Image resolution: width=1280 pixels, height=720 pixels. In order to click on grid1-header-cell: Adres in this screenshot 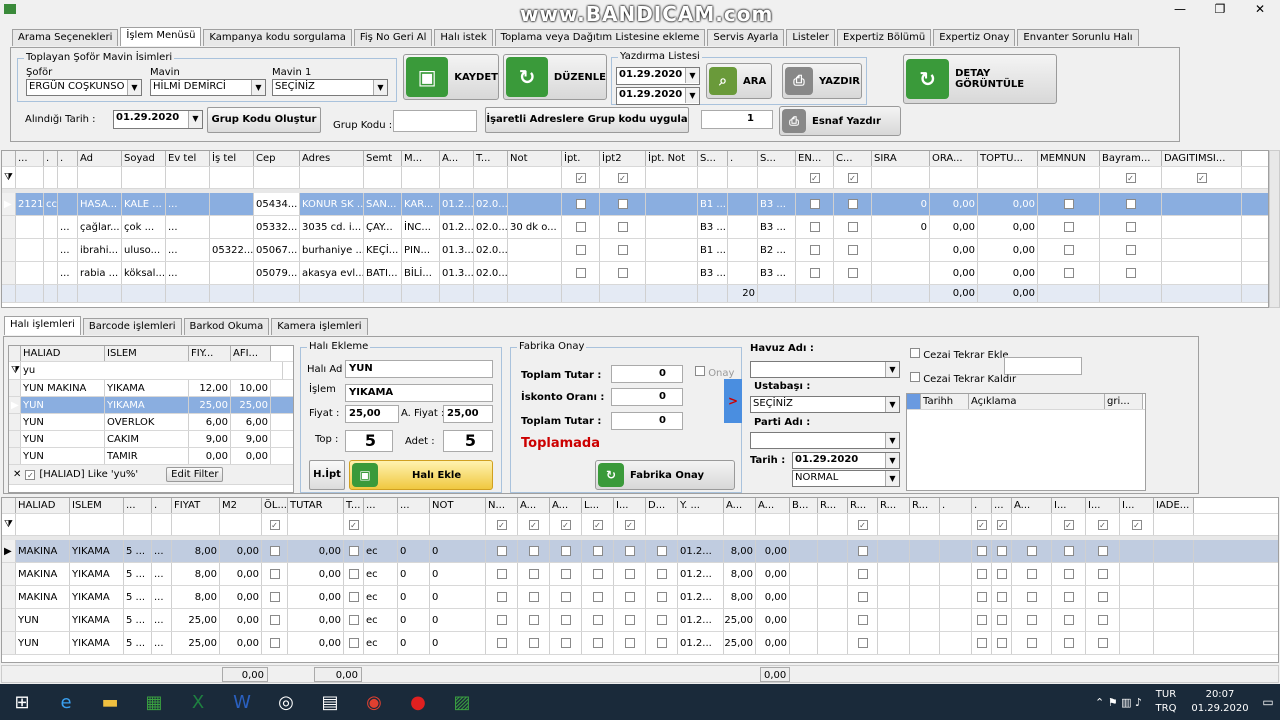, I will do `click(332, 158)`.